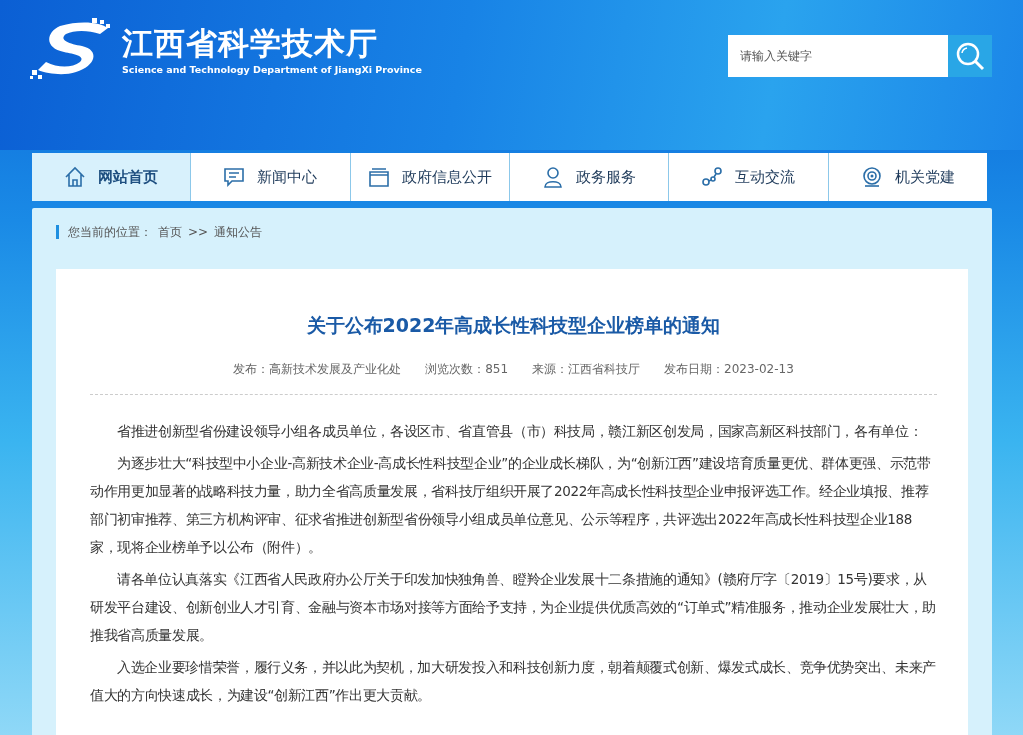 This screenshot has height=735, width=1023. What do you see at coordinates (511, 505) in the screenshot?
I see `article-paragraph: 为逐步壮大“科技型中小企业-高新技术企业-高成长性科技型企业”的企业成长梯队，为“创新江西”建设培育质量更优、群体更强、示范带动作用更加显著的战略科技力量，助力全省高质量发展，省科技厅组织开展了2022年高成长性科技型企业申报评选工作。经企业填报、推荐部门初审推荐、第三方机构评审、征求省推进创新型省份领导小组成员单位意见、公示等程序，共评选出2022年高成长性科技型企业188家，现将企业榜单予以公布（附件）。` at bounding box center [511, 505].